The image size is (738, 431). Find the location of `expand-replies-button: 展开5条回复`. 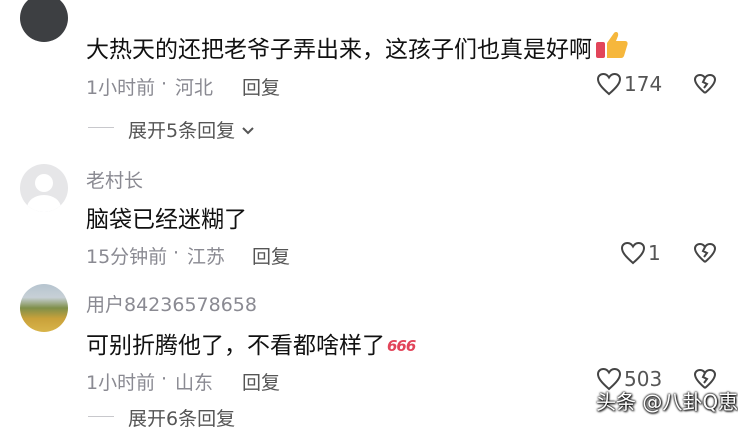

expand-replies-button: 展开5条回复 is located at coordinates (191, 129).